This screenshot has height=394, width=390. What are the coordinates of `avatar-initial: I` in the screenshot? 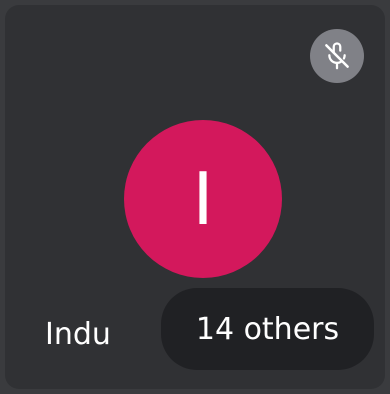 It's located at (203, 199).